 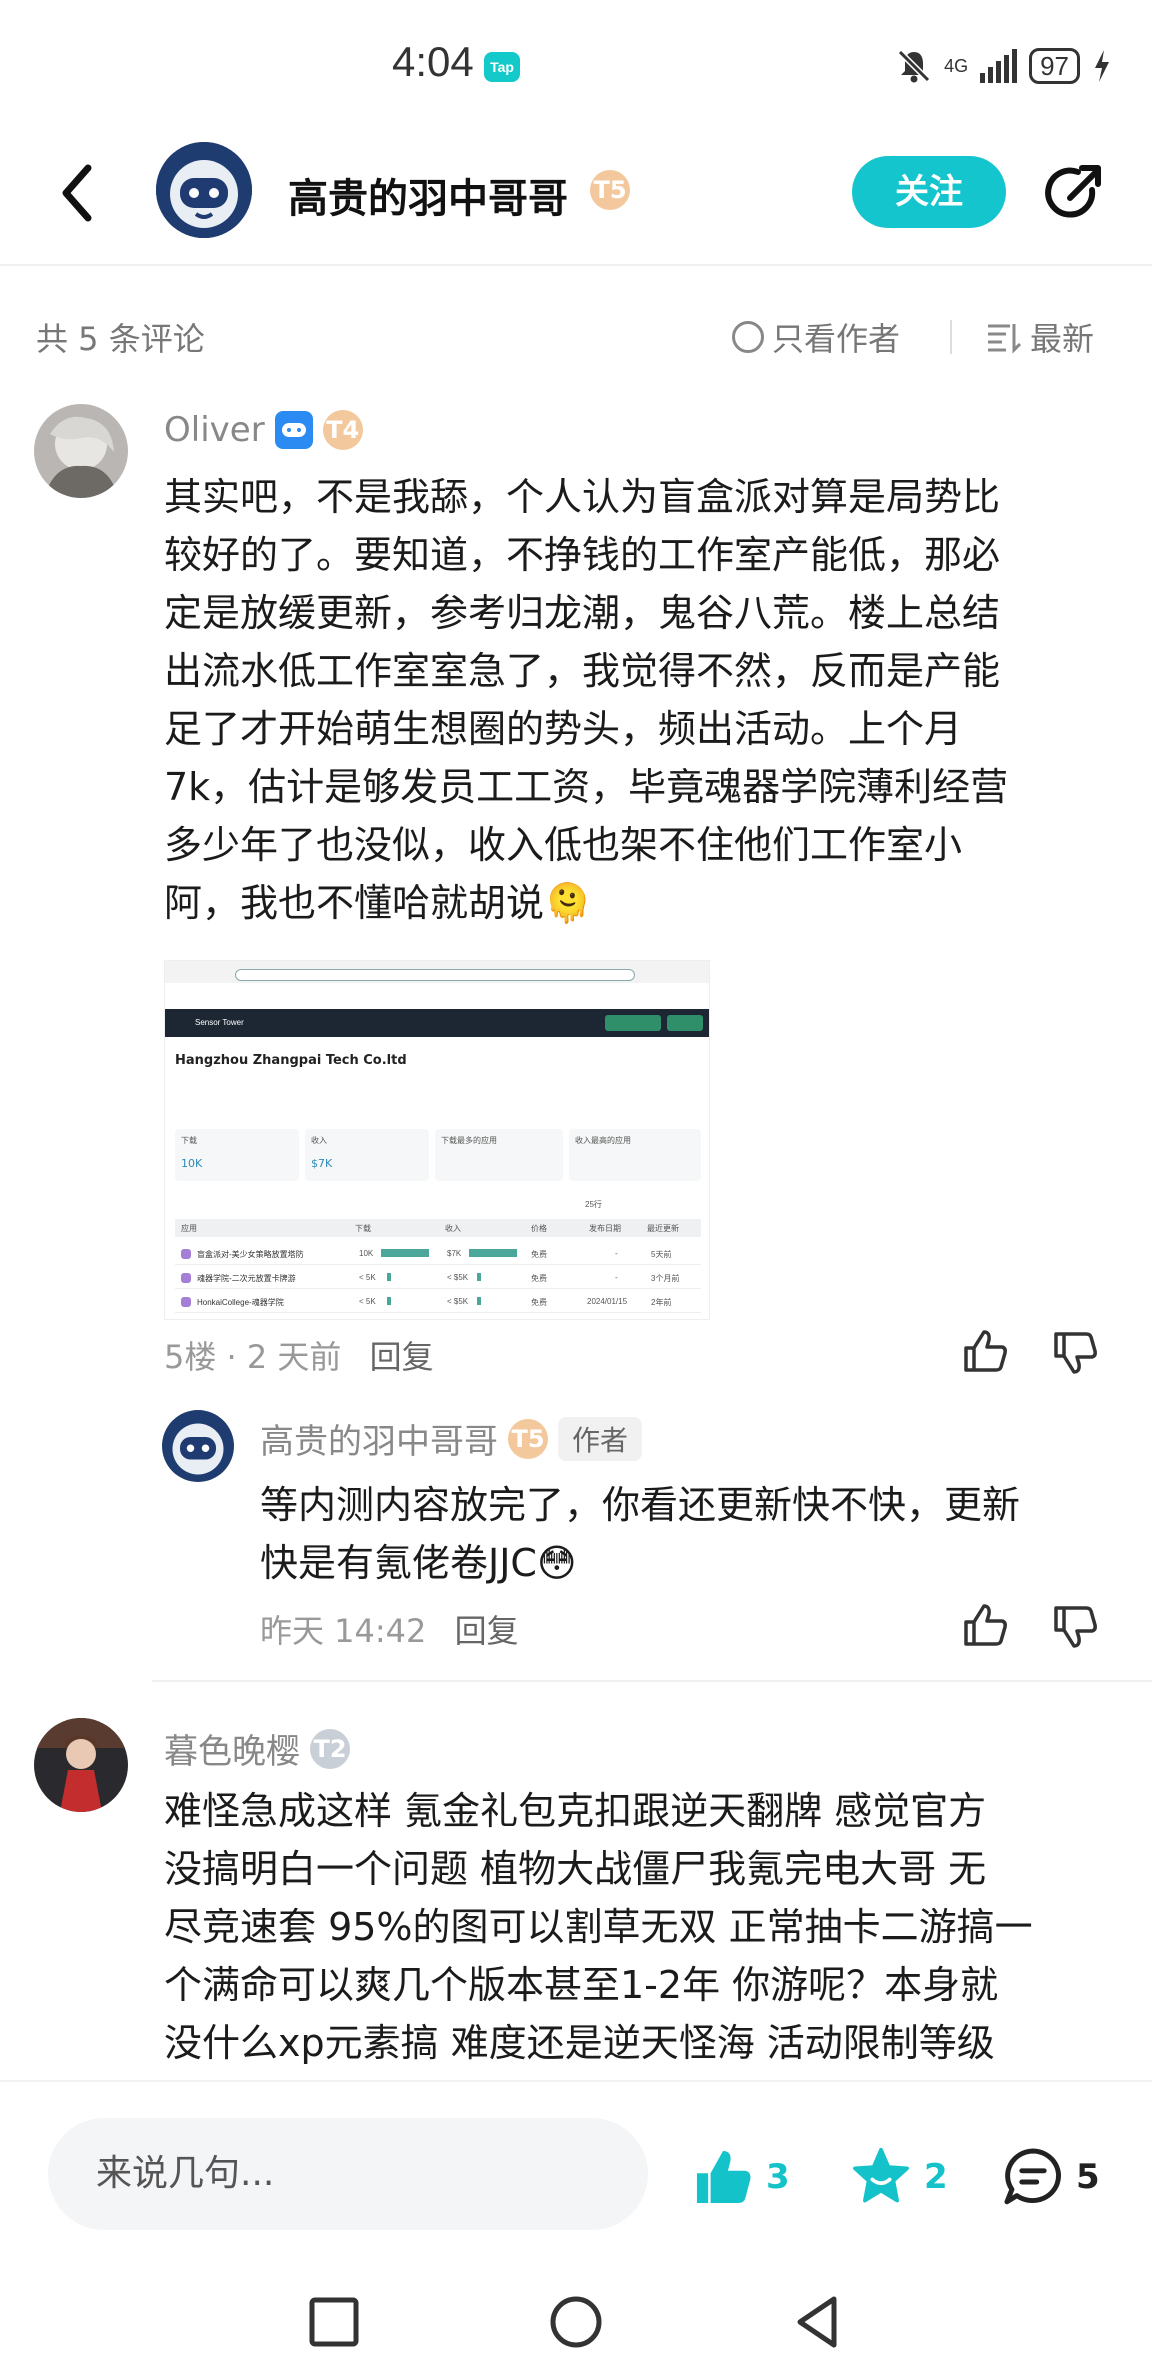 I want to click on comment-icon, so click(x=1033, y=2176).